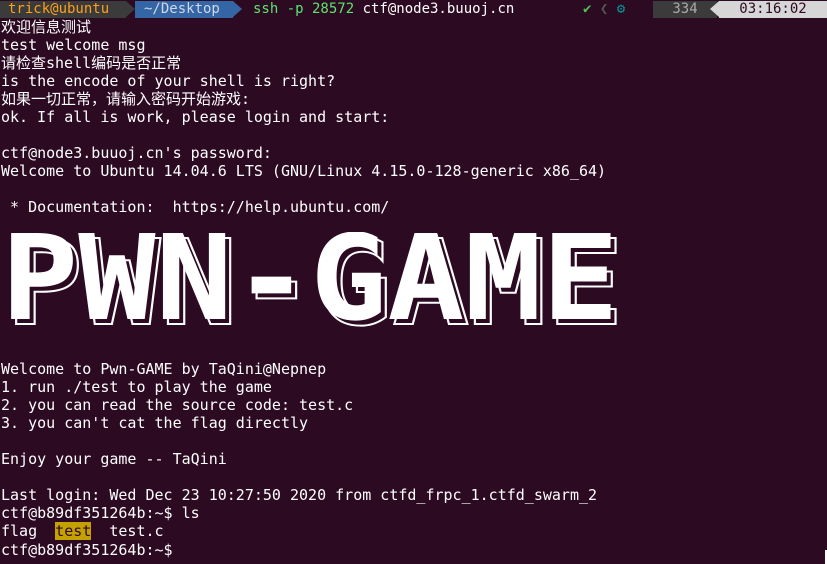  I want to click on output-line: is the encode of your shell is right?, so click(168, 81).